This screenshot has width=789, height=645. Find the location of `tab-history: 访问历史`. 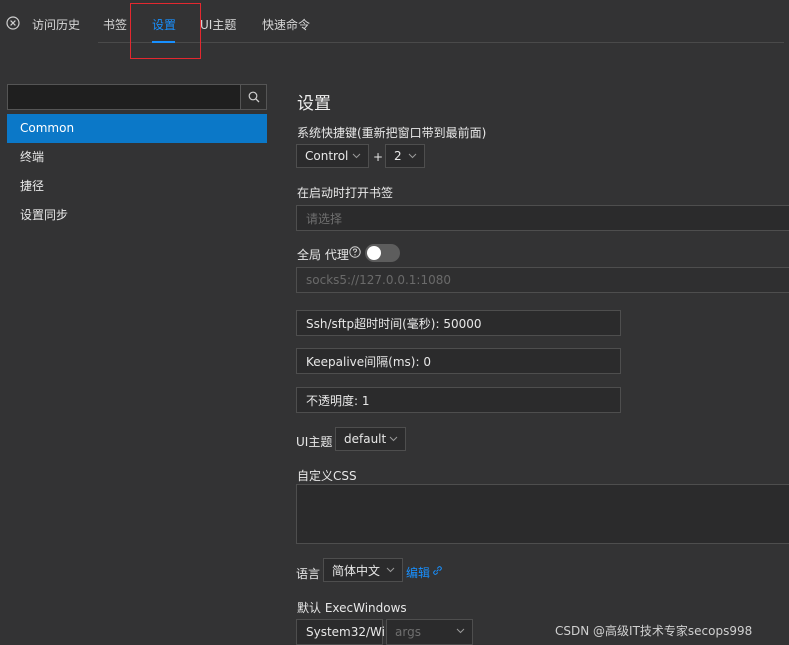

tab-history: 访问历史 is located at coordinates (56, 24).